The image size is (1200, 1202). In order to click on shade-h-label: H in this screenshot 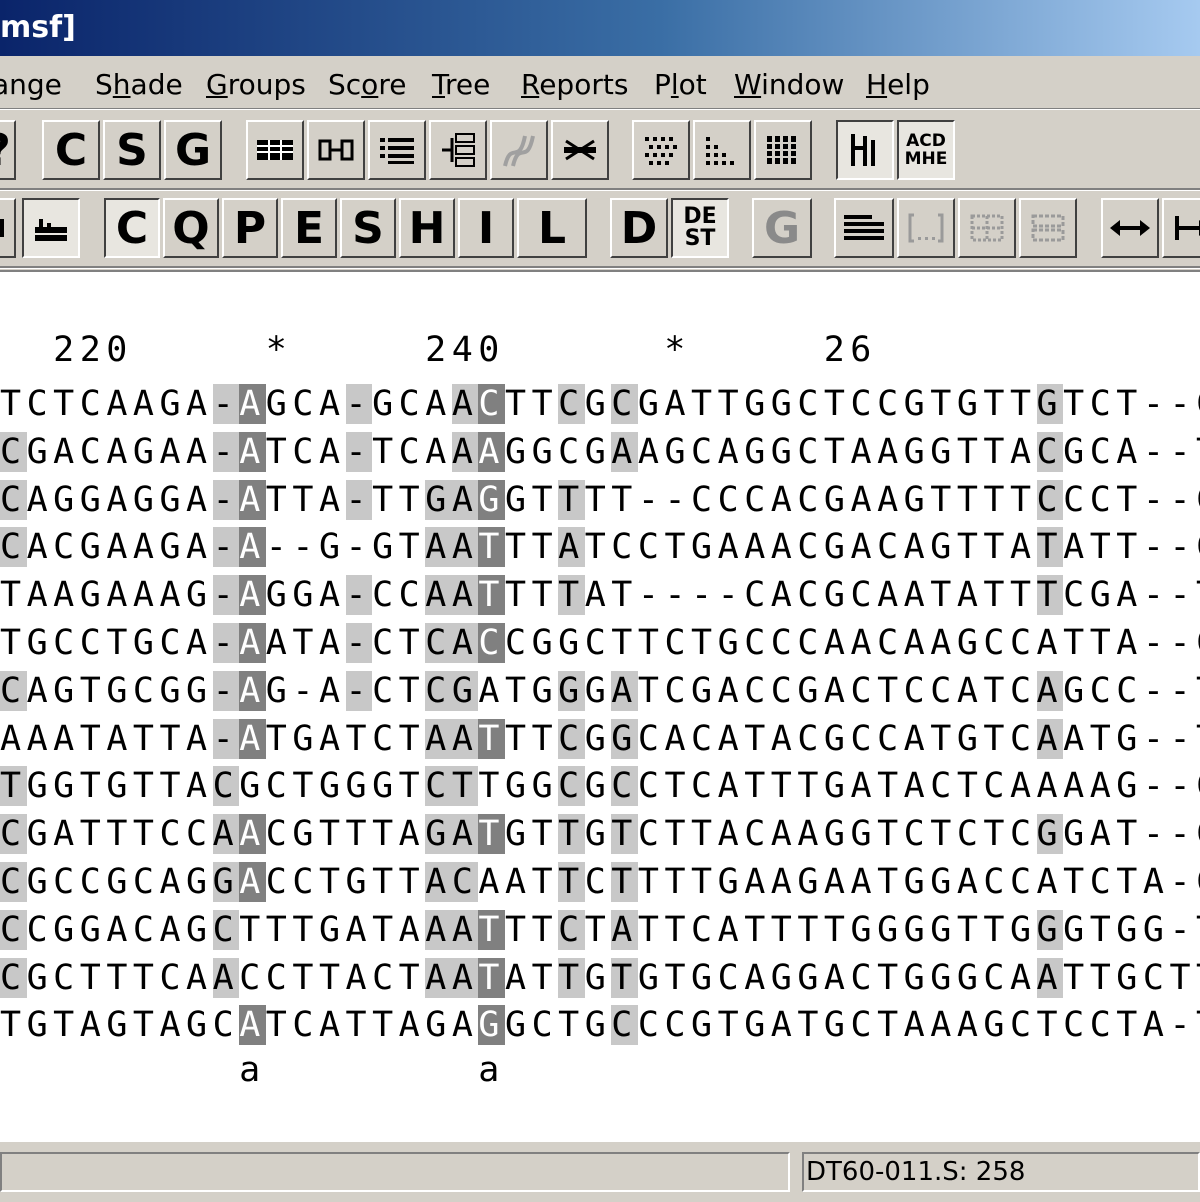, I will do `click(427, 228)`.